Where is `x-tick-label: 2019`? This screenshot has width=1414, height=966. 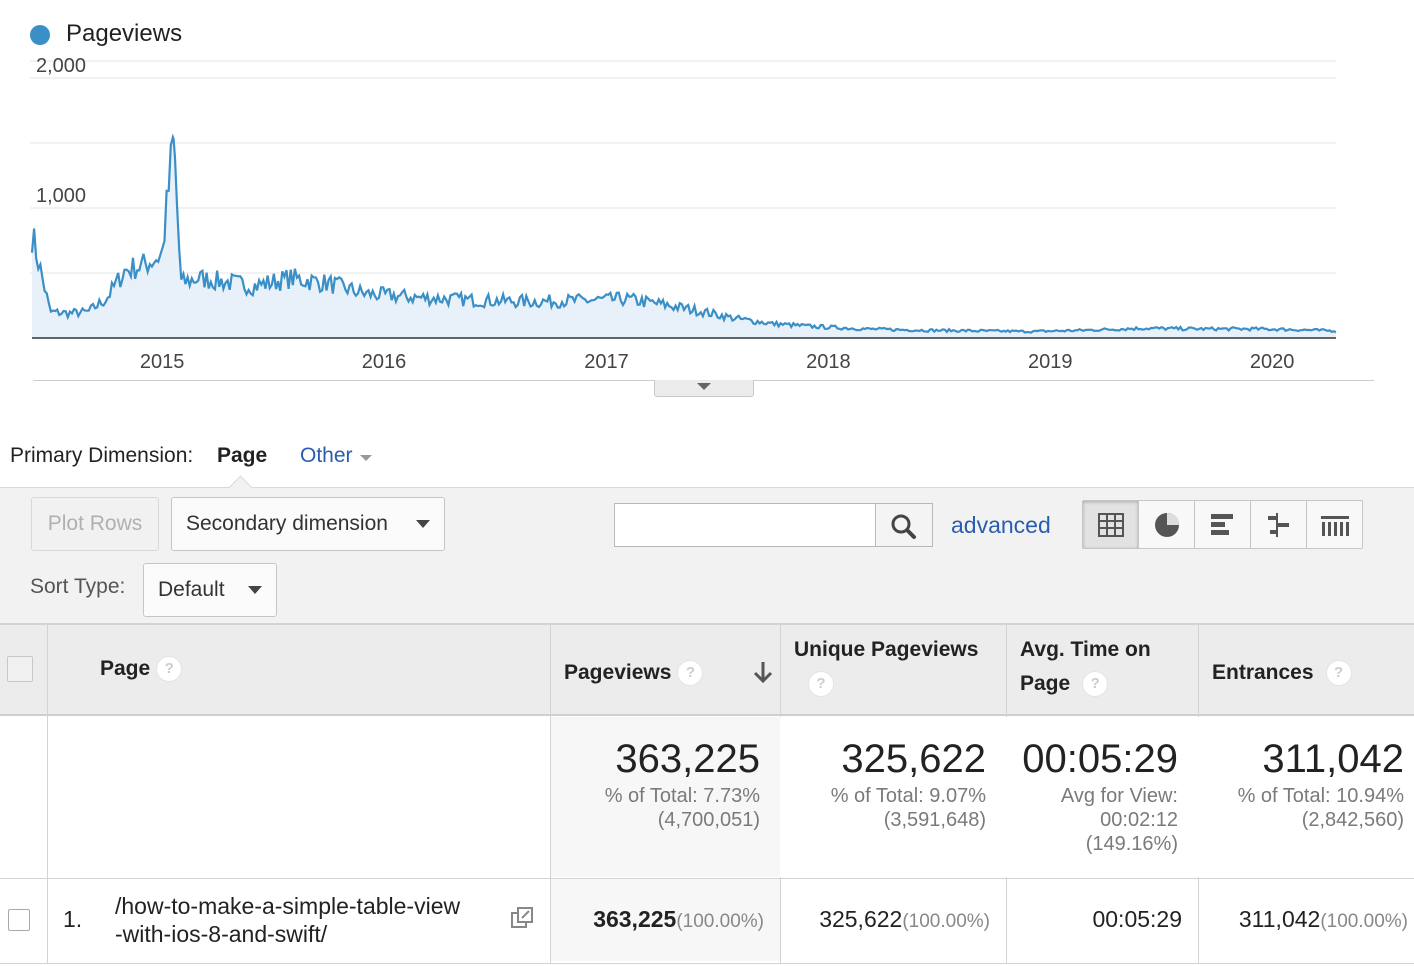
x-tick-label: 2019 is located at coordinates (1050, 362).